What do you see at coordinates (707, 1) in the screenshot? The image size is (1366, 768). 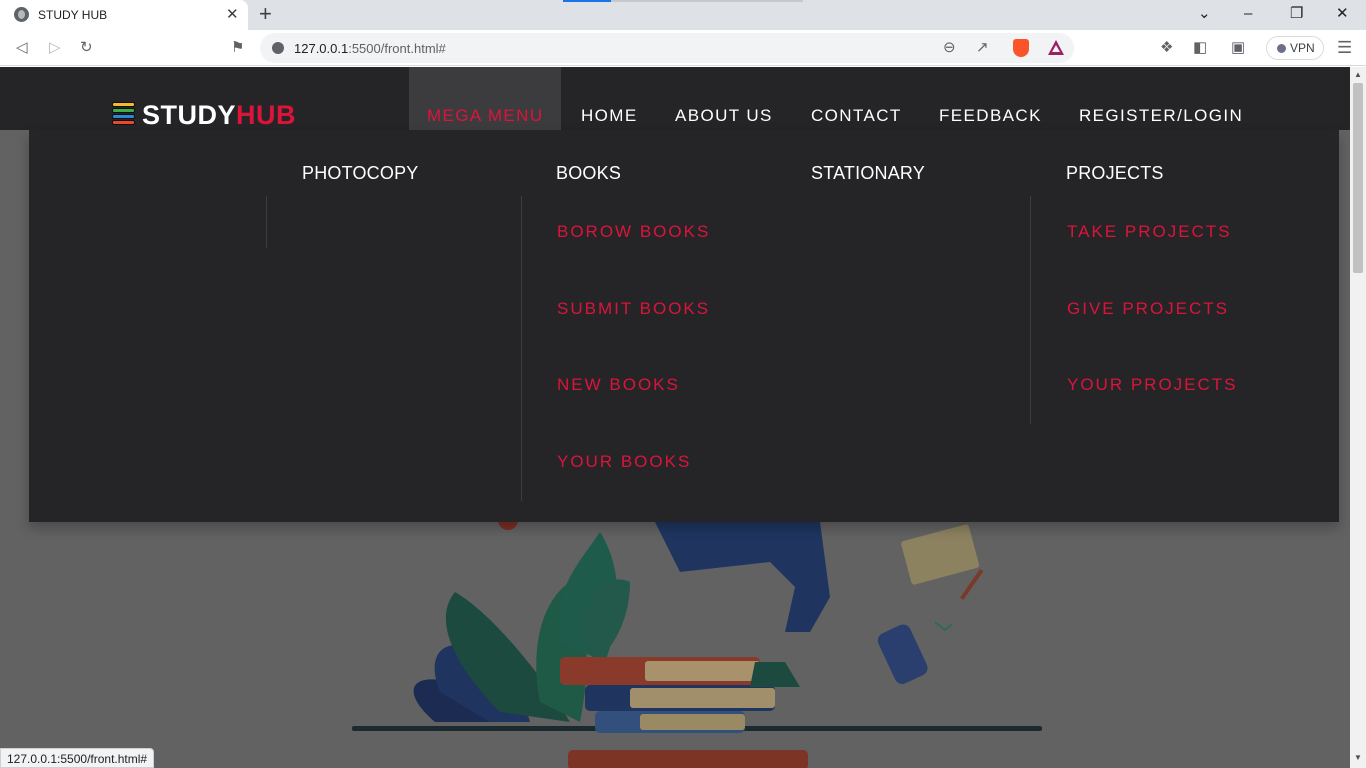 I see `tab-loading-track` at bounding box center [707, 1].